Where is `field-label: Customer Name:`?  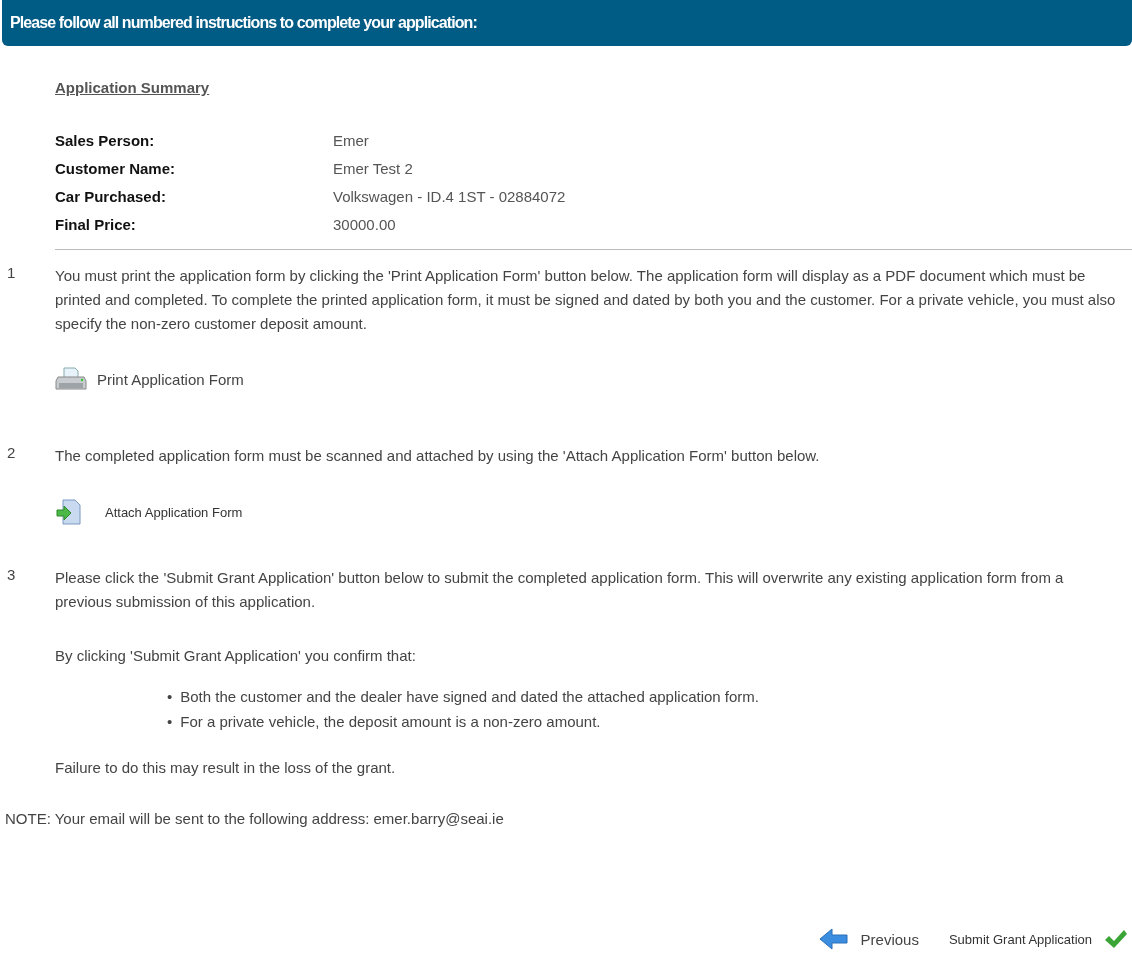 field-label: Customer Name: is located at coordinates (116, 169).